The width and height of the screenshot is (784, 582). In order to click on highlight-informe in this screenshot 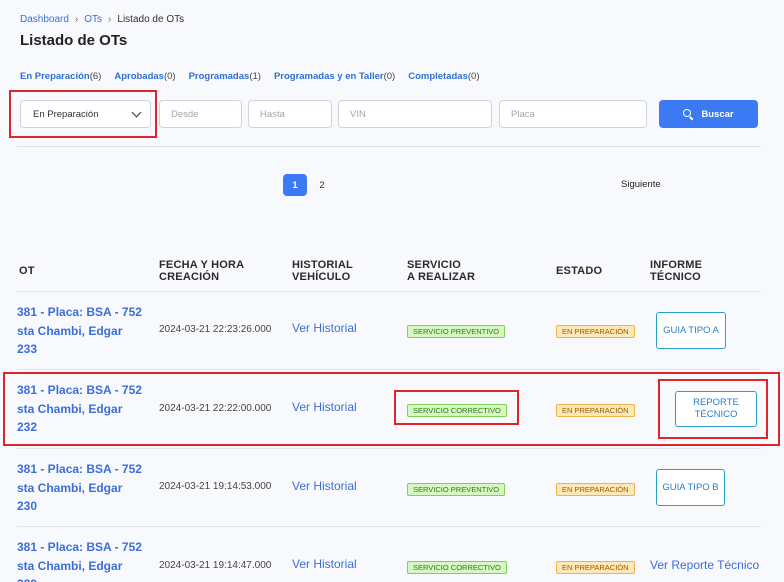, I will do `click(713, 409)`.